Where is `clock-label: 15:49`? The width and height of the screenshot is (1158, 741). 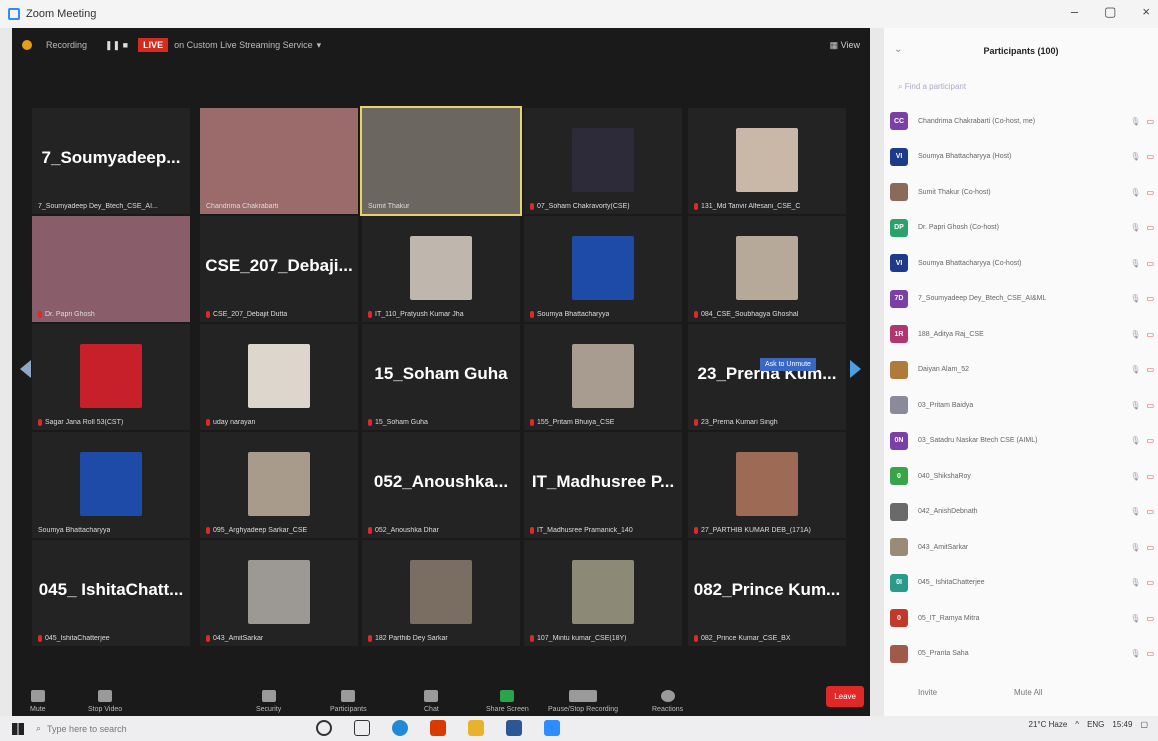 clock-label: 15:49 is located at coordinates (1122, 724).